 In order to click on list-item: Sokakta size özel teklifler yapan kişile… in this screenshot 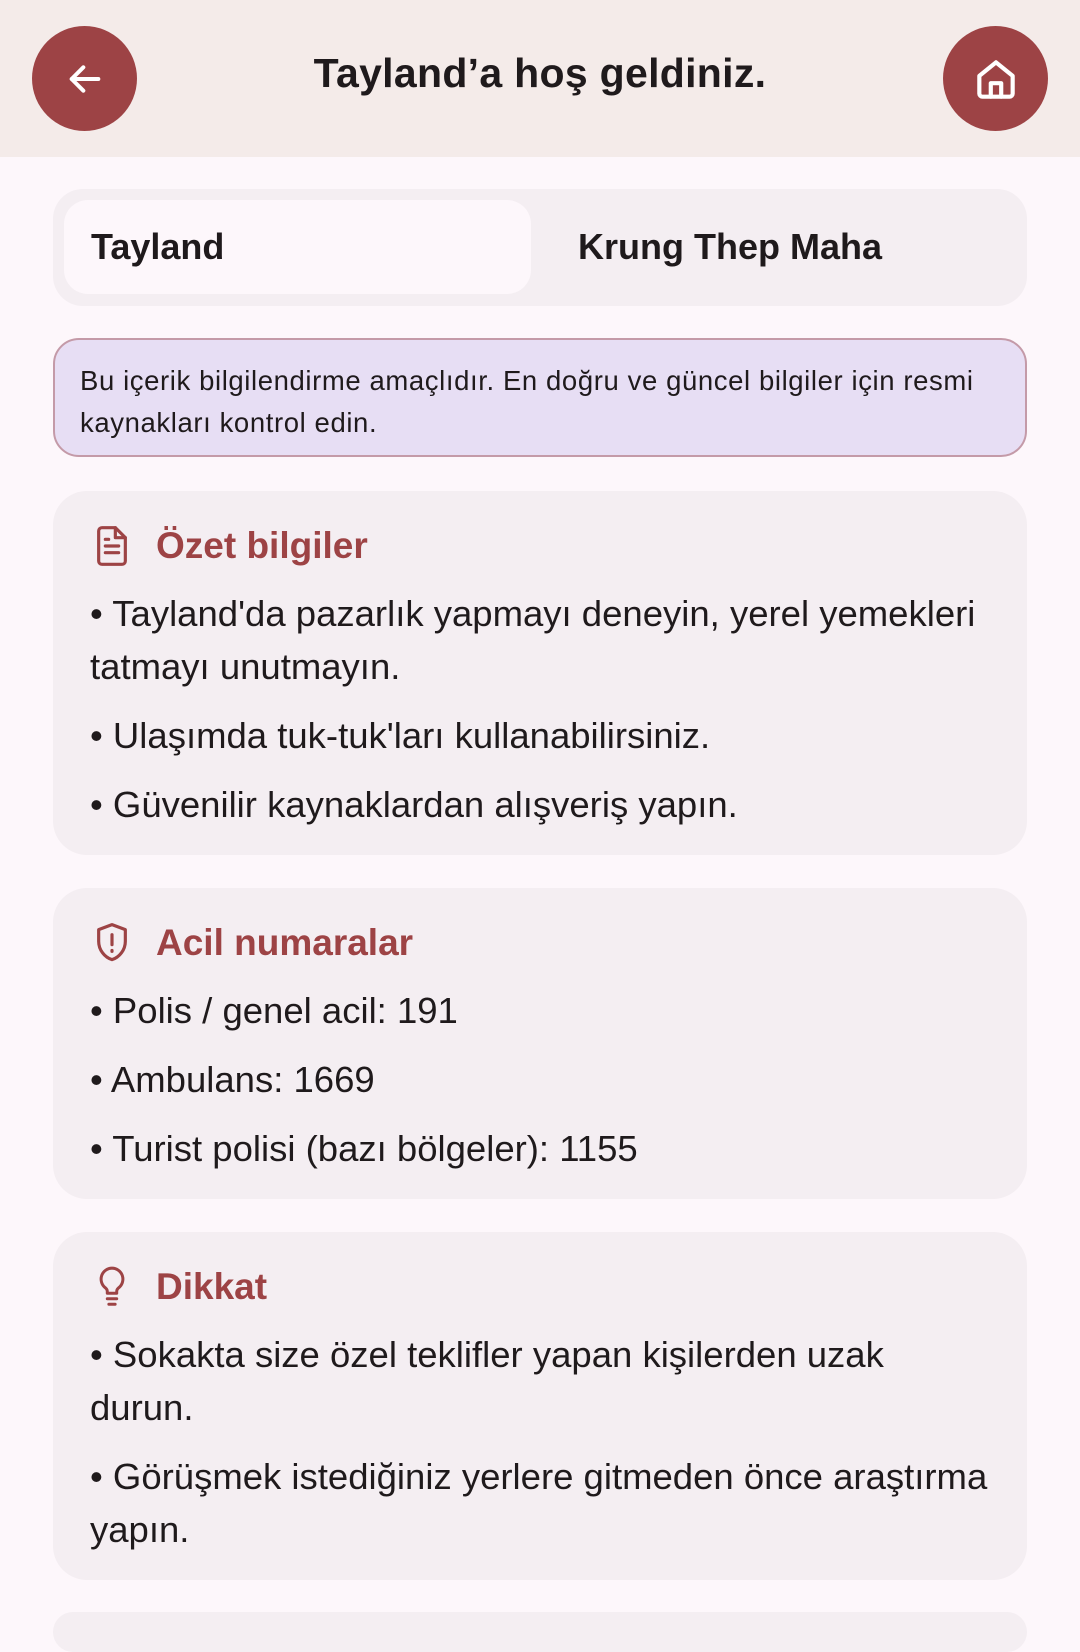, I will do `click(541, 1381)`.